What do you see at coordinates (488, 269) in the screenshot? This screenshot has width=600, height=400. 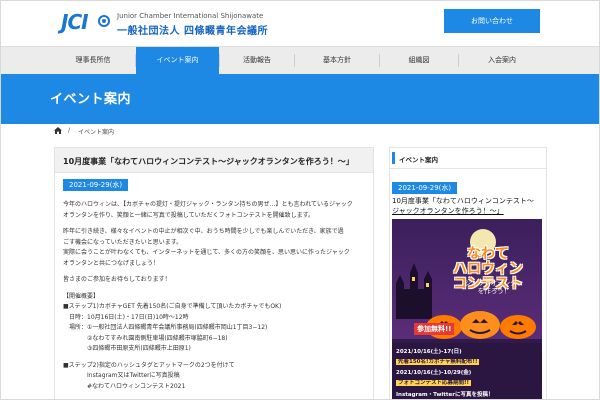 I see `poster-title-line: ハロウィン` at bounding box center [488, 269].